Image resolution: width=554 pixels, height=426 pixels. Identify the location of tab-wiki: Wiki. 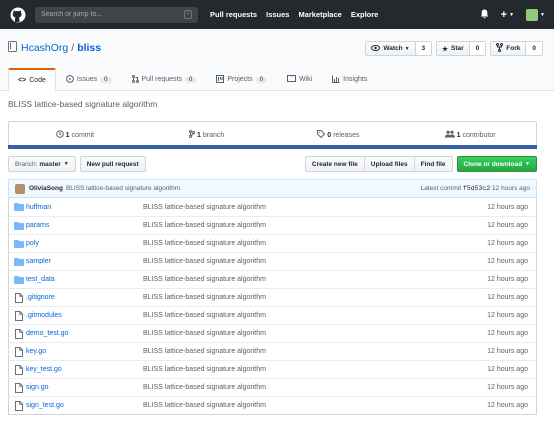
(299, 79).